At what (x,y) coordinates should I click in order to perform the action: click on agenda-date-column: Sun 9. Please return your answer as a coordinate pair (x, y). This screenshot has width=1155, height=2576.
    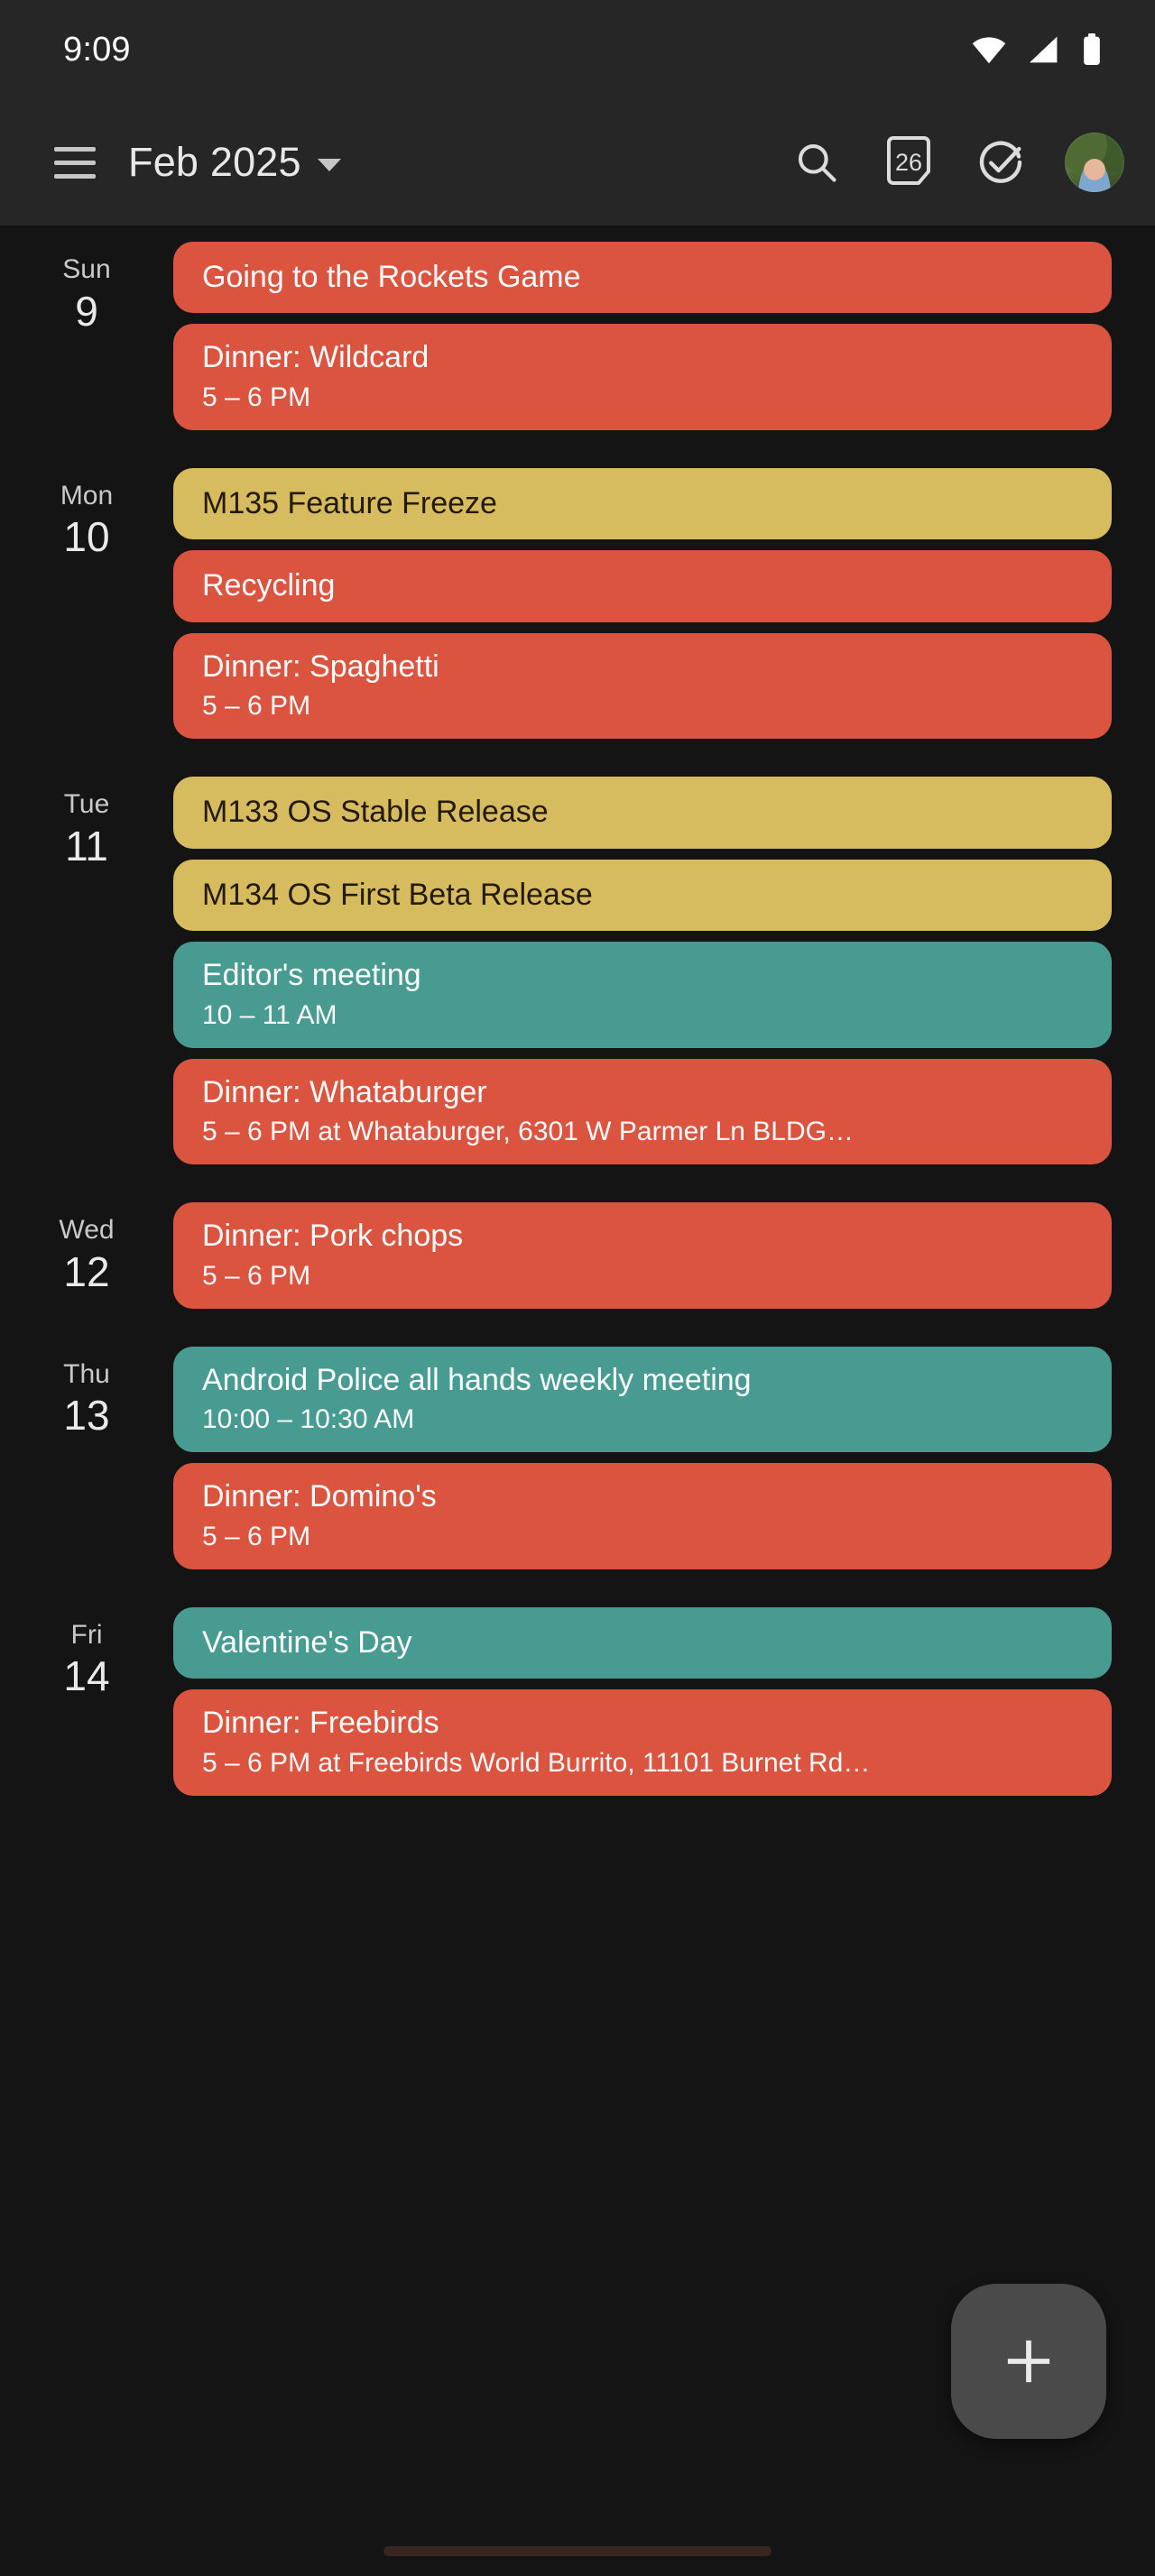
    Looking at the image, I should click on (86, 288).